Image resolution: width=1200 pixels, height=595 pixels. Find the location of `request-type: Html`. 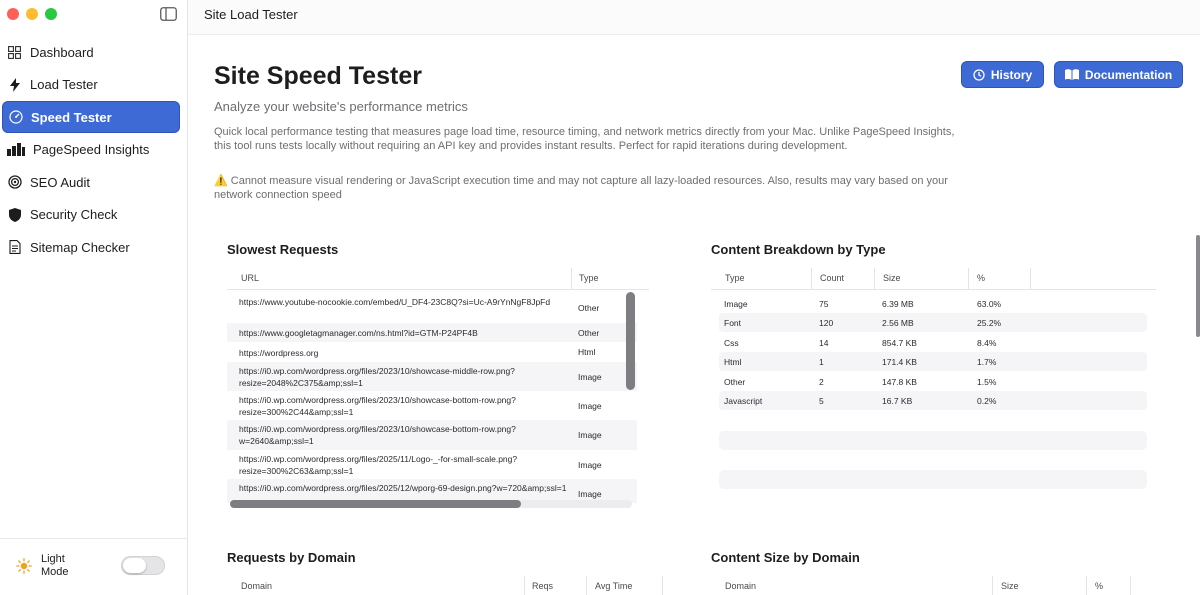

request-type: Html is located at coordinates (587, 352).